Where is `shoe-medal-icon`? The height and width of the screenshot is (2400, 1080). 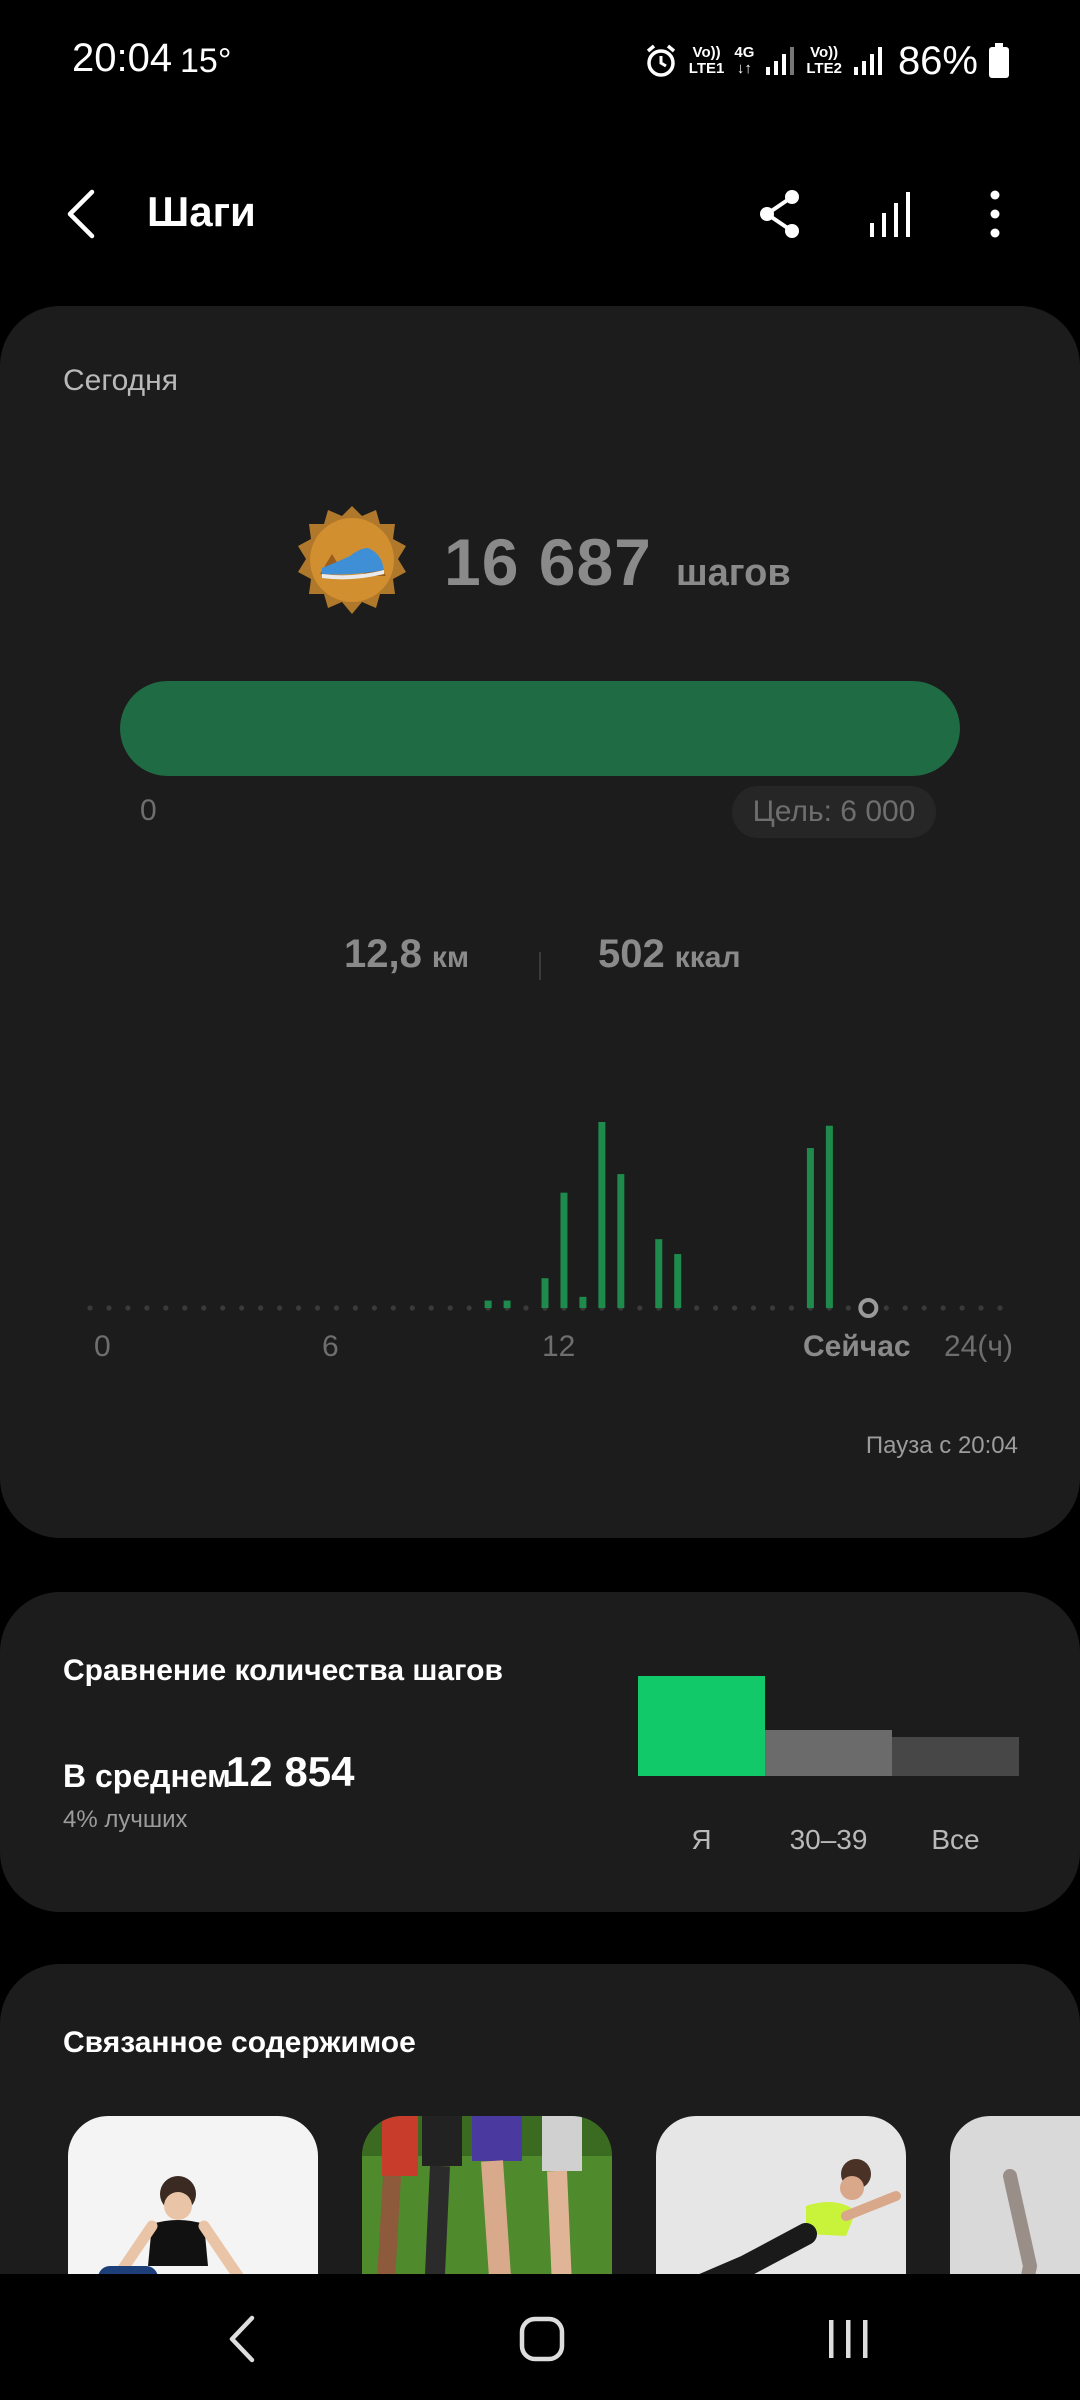
shoe-medal-icon is located at coordinates (352, 564).